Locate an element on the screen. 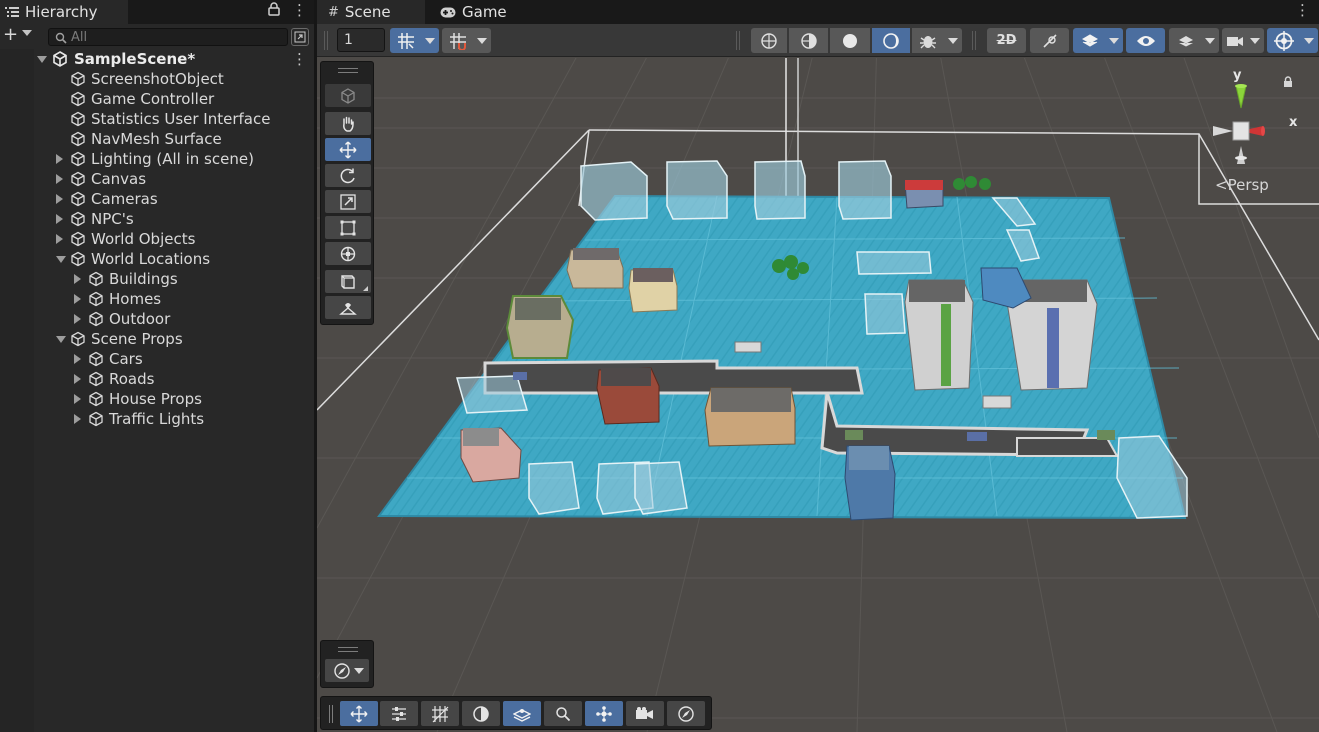  grid-snapping-panel-button is located at coordinates (399, 713).